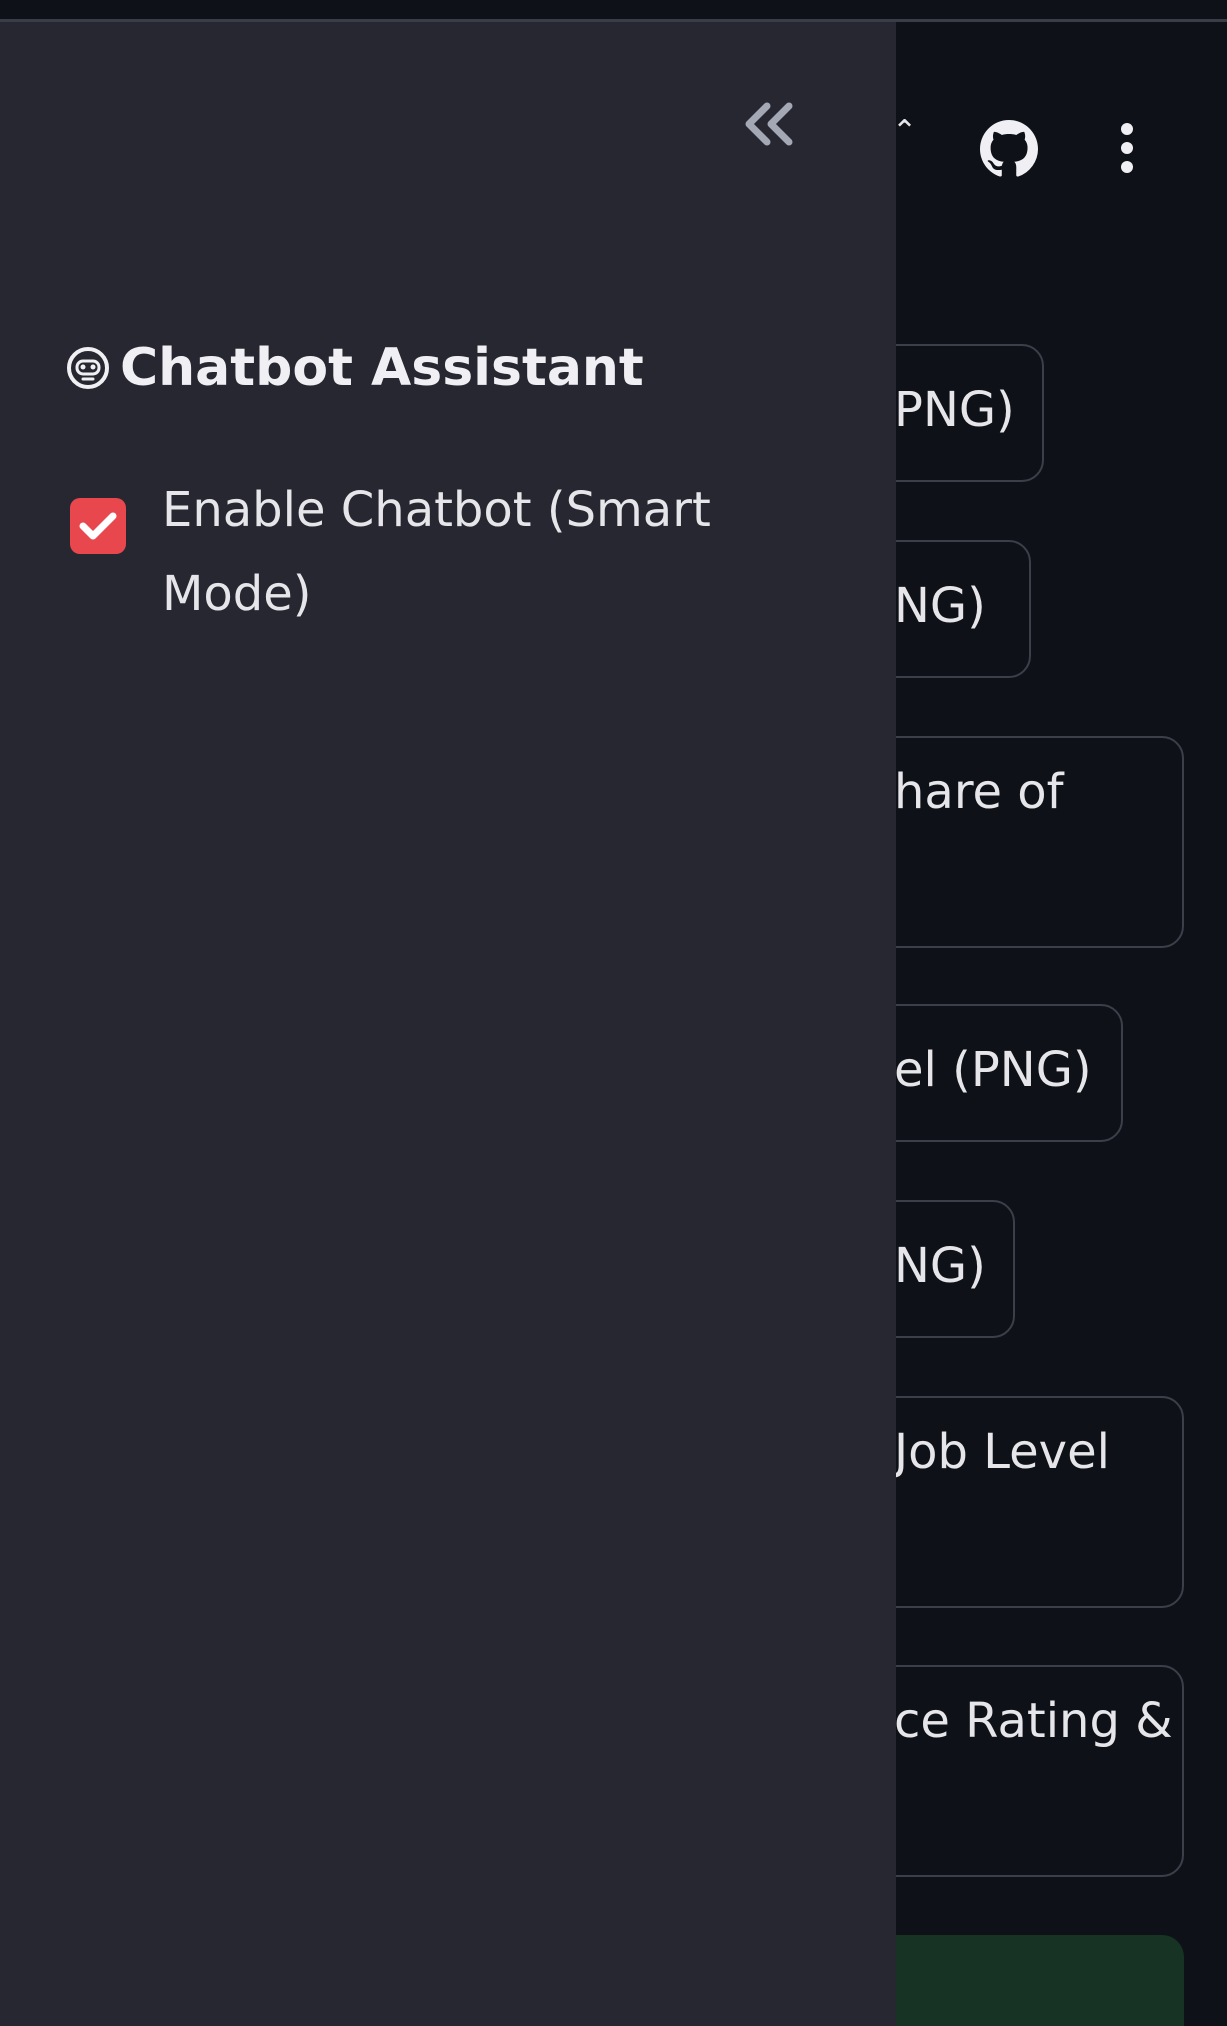  I want to click on enable-chatbot-checkbox-row: Enable Chatbot (Smart Mode), so click(450, 552).